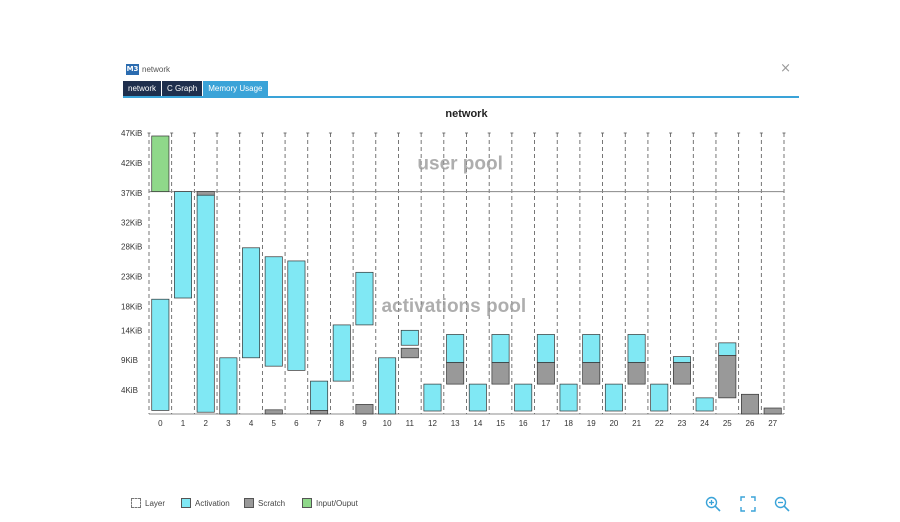  I want to click on io-block, so click(160, 163).